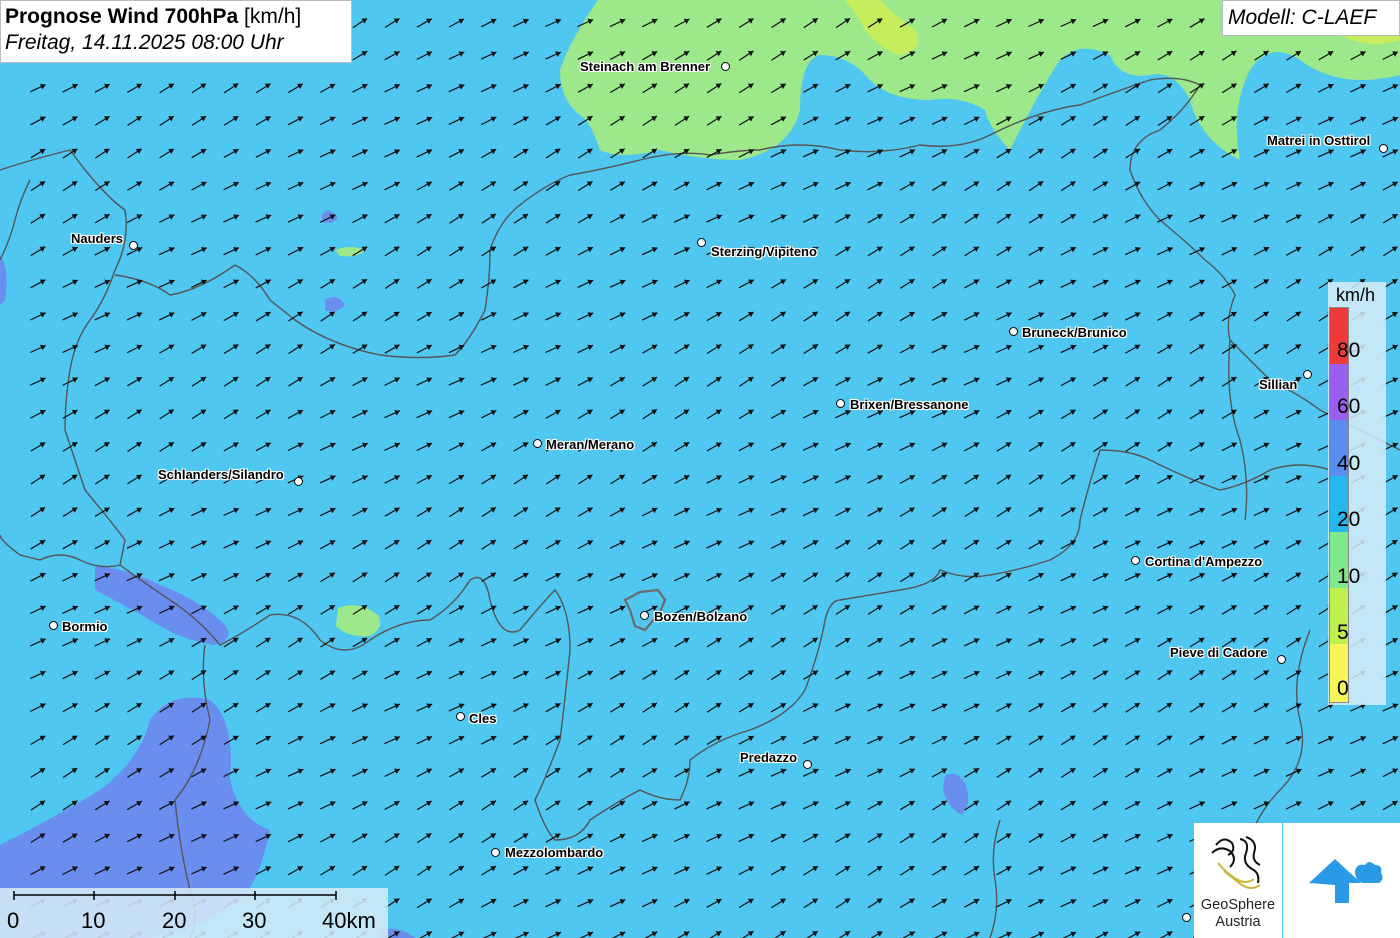 The image size is (1400, 938). Describe the element at coordinates (13, 920) in the screenshot. I see `scale-label-0: 0` at that location.